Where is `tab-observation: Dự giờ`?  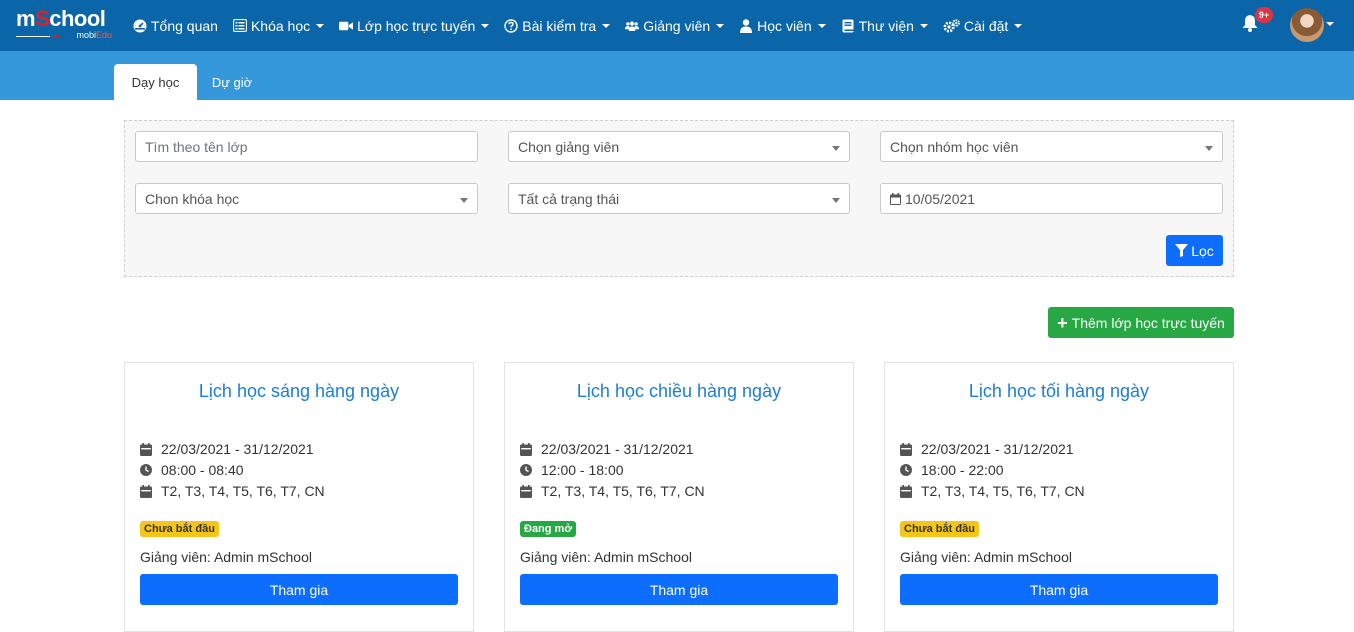 tab-observation: Dự giờ is located at coordinates (232, 82).